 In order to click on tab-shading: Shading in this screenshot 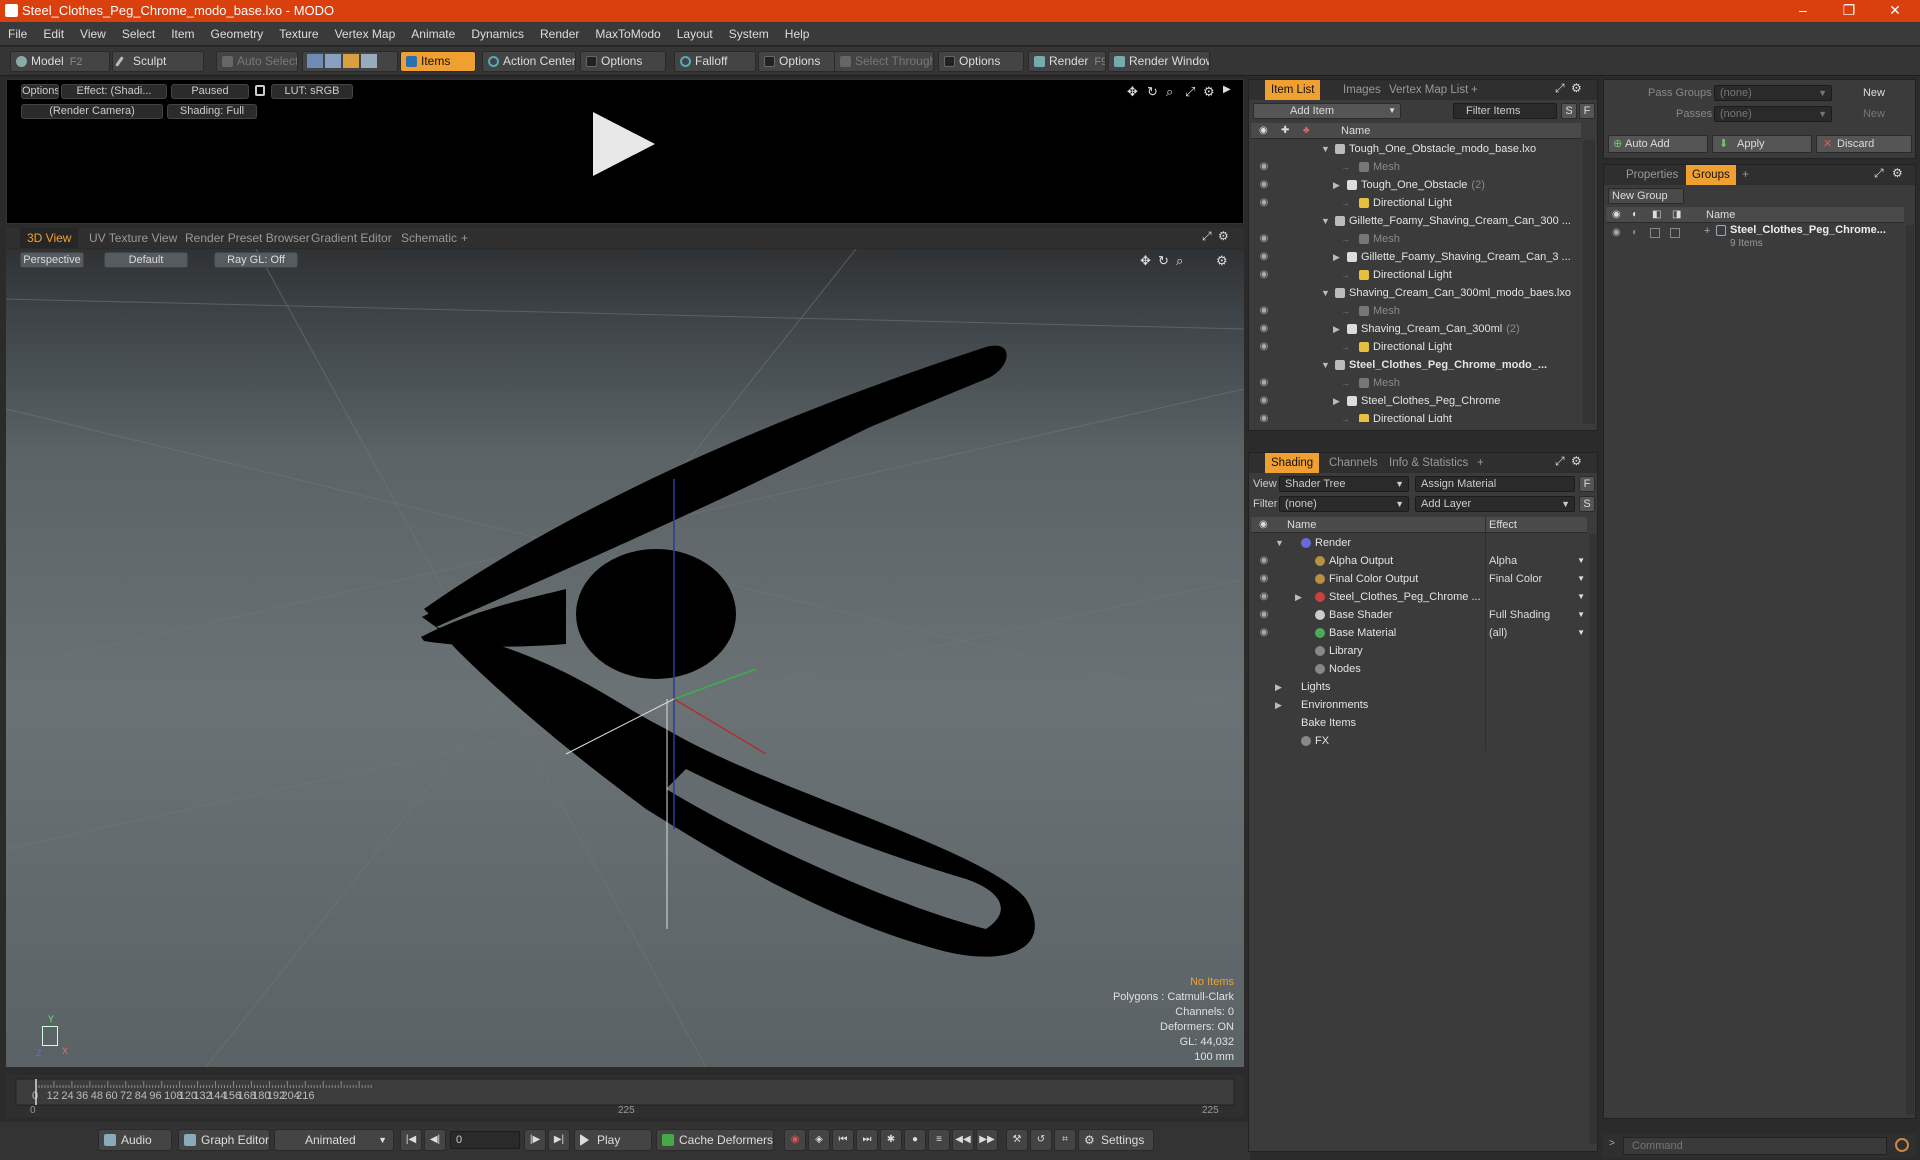, I will do `click(1292, 463)`.